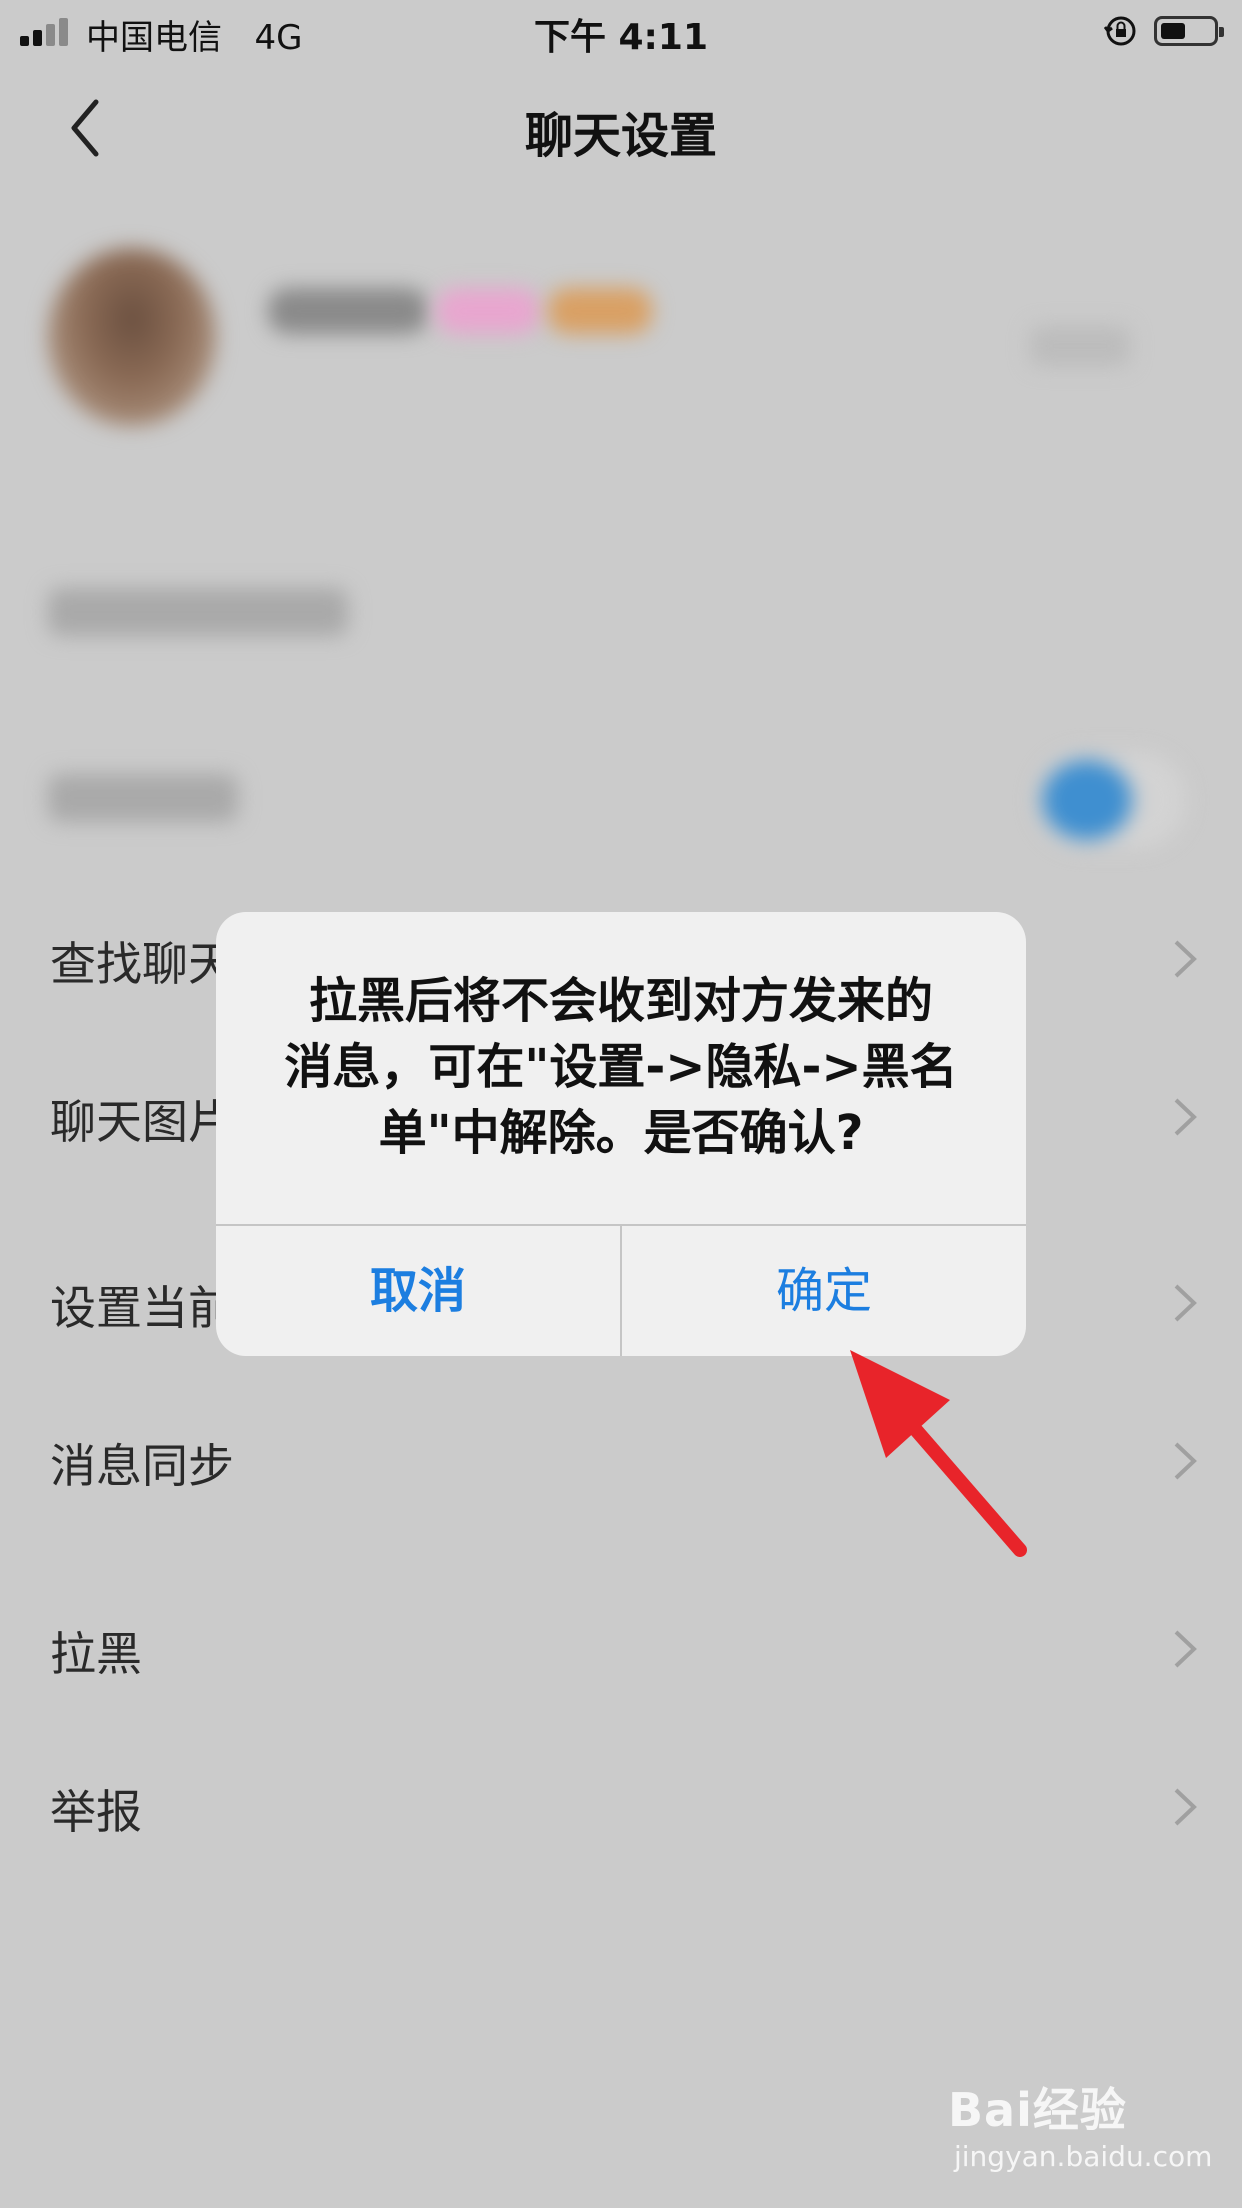 Image resolution: width=1242 pixels, height=2208 pixels. I want to click on battery-icon, so click(1189, 31).